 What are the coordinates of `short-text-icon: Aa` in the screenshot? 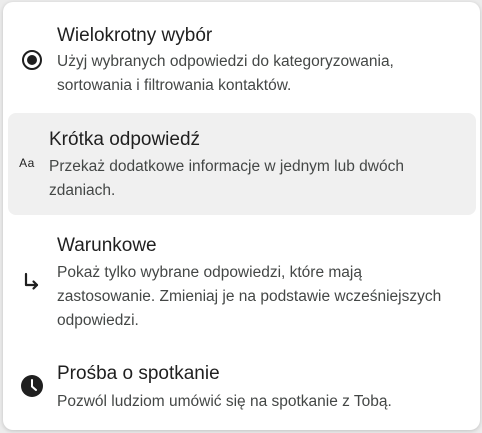 It's located at (27, 163).